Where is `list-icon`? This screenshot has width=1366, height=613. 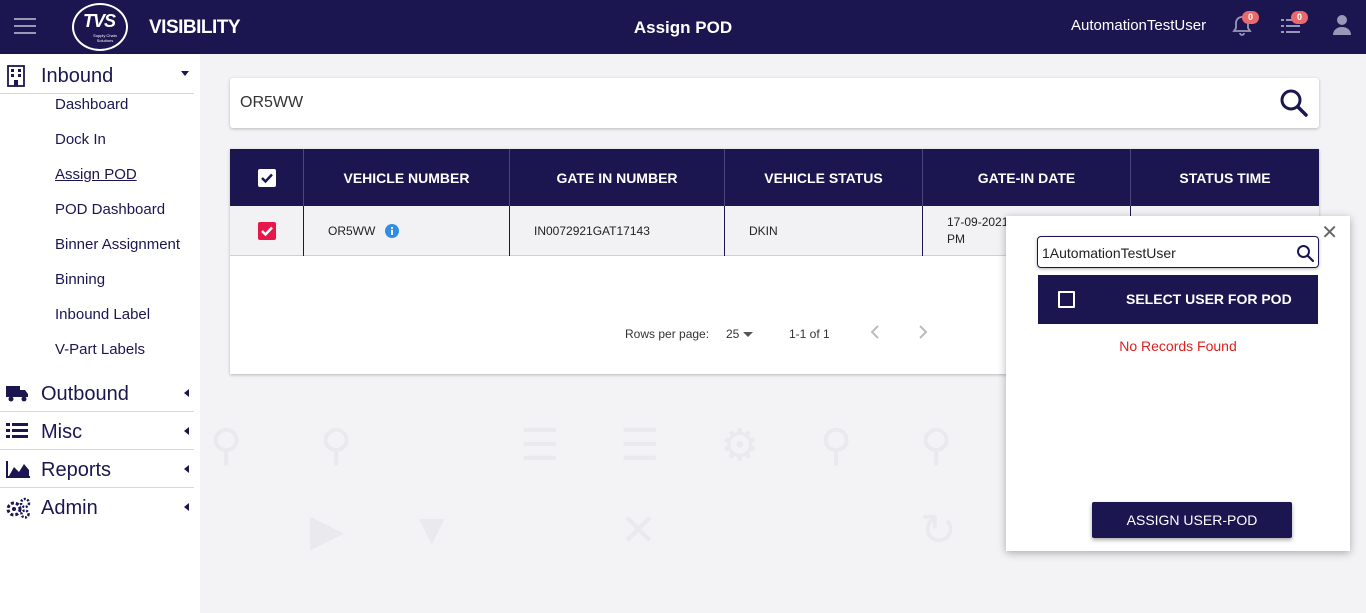 list-icon is located at coordinates (17, 431).